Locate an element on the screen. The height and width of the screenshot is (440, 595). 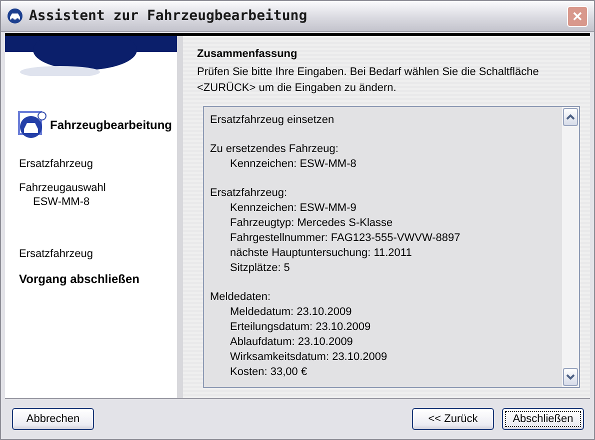
finish-button: Abschließen is located at coordinates (543, 419).